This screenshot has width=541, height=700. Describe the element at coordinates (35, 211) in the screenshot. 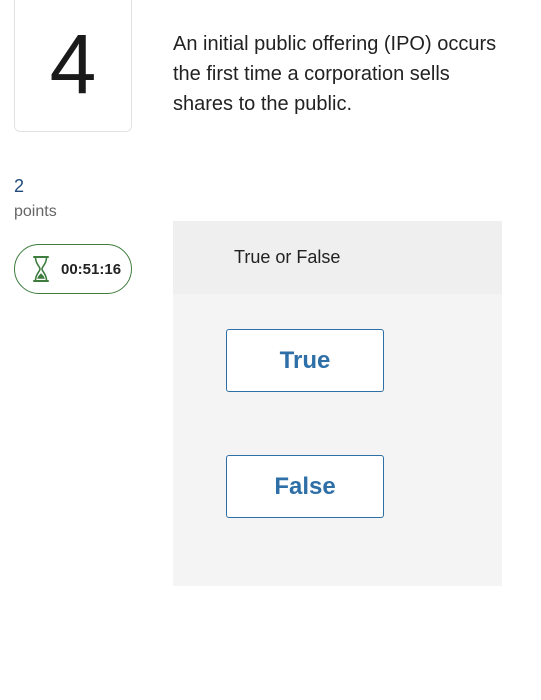

I see `points-label: points` at that location.